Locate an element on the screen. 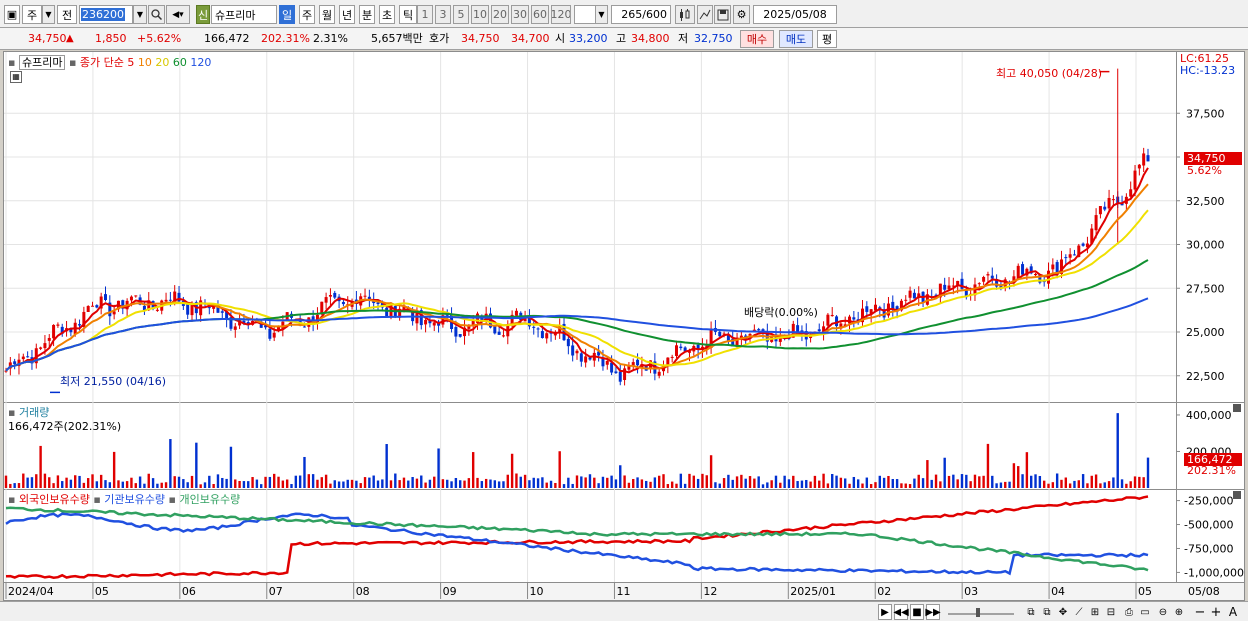 Image resolution: width=1248 pixels, height=621 pixels. crosshair-icon: ✥ is located at coordinates (1063, 612).